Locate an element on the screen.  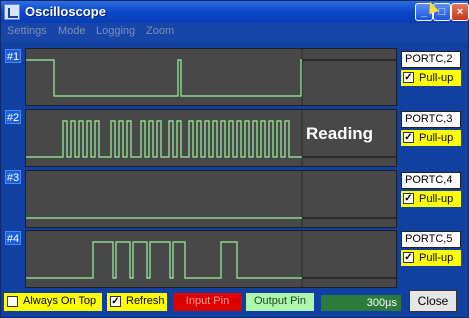
channel-4-trace is located at coordinates (211, 259).